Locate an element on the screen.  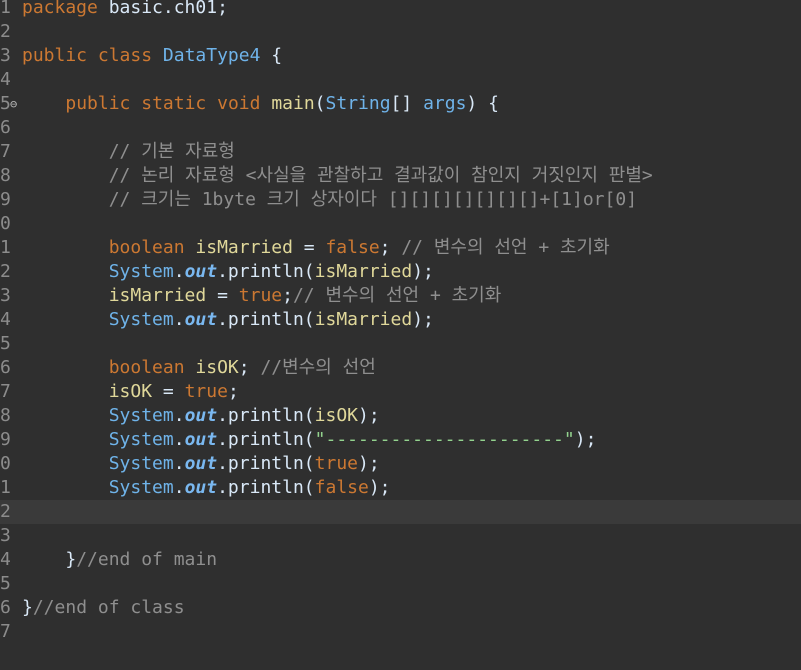
line-number: 8 is located at coordinates (5, 416).